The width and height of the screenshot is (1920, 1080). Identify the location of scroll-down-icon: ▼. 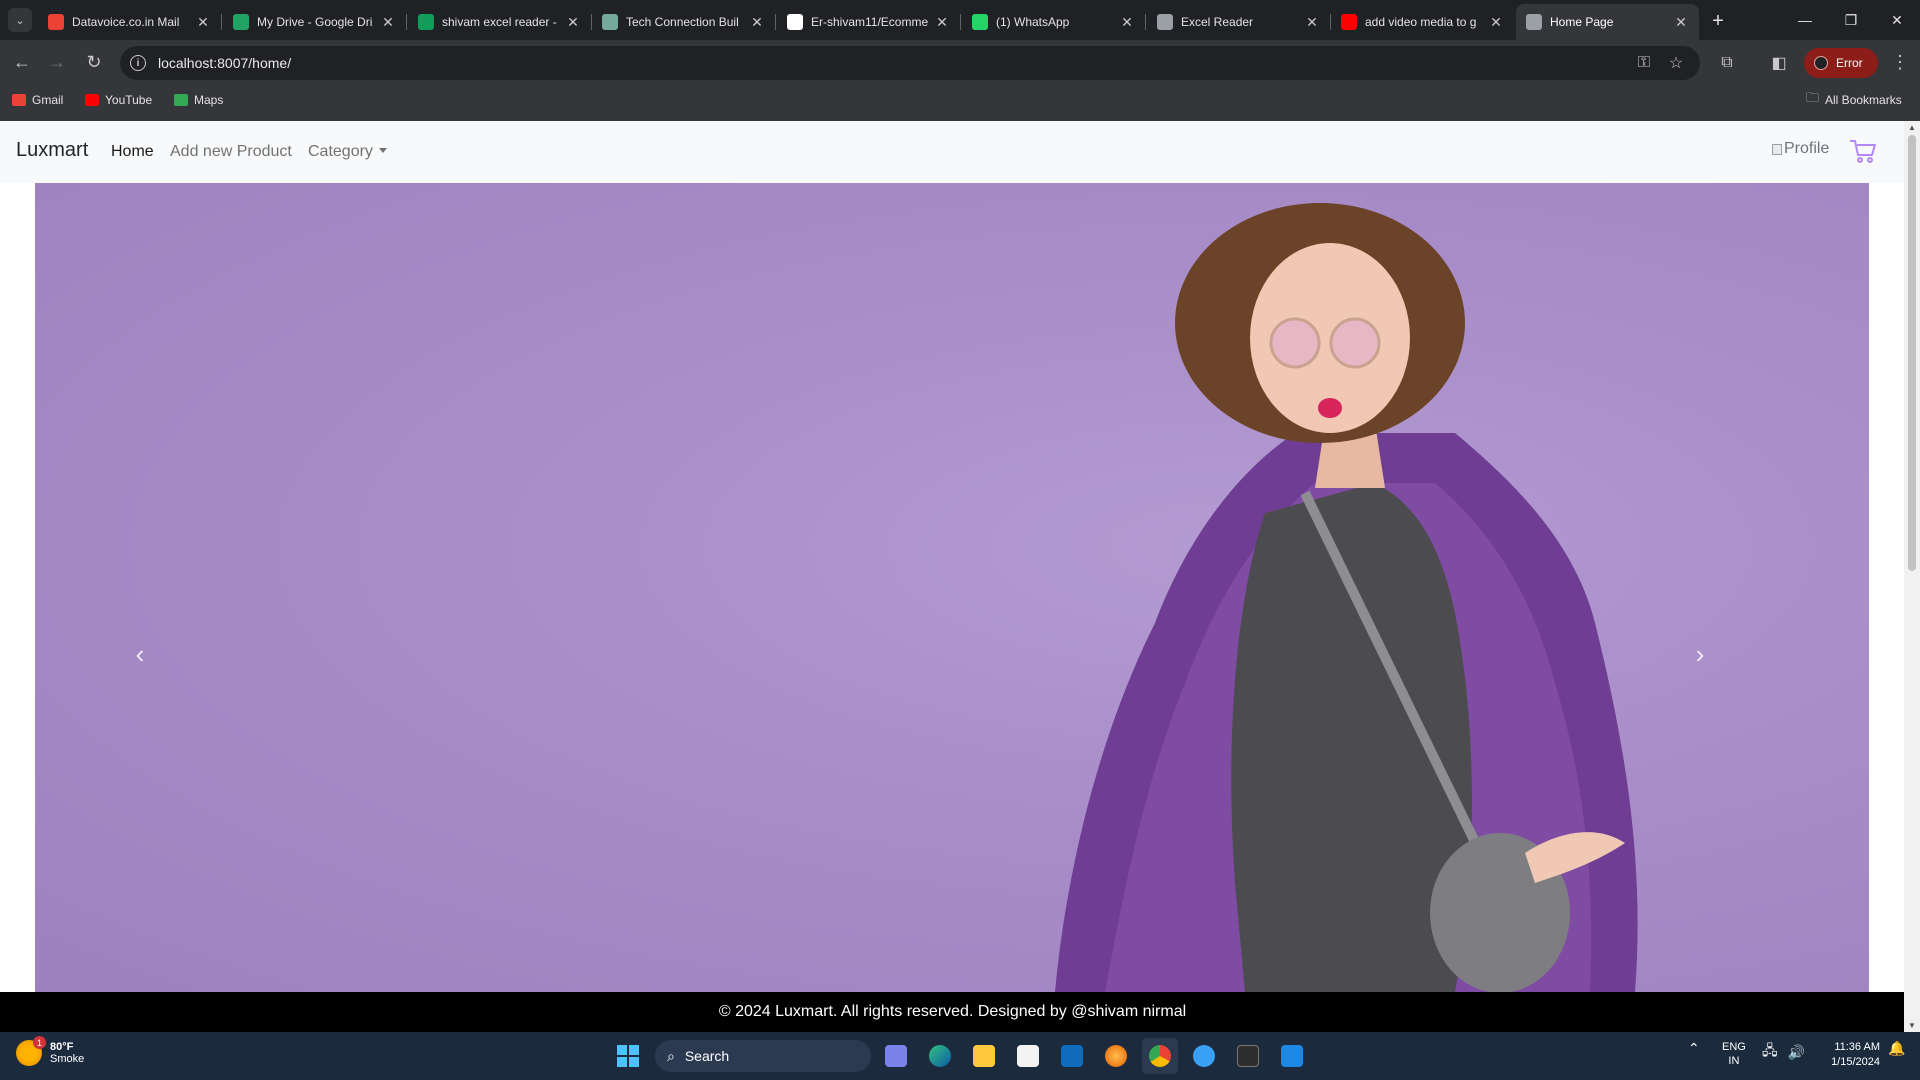
(1912, 1025).